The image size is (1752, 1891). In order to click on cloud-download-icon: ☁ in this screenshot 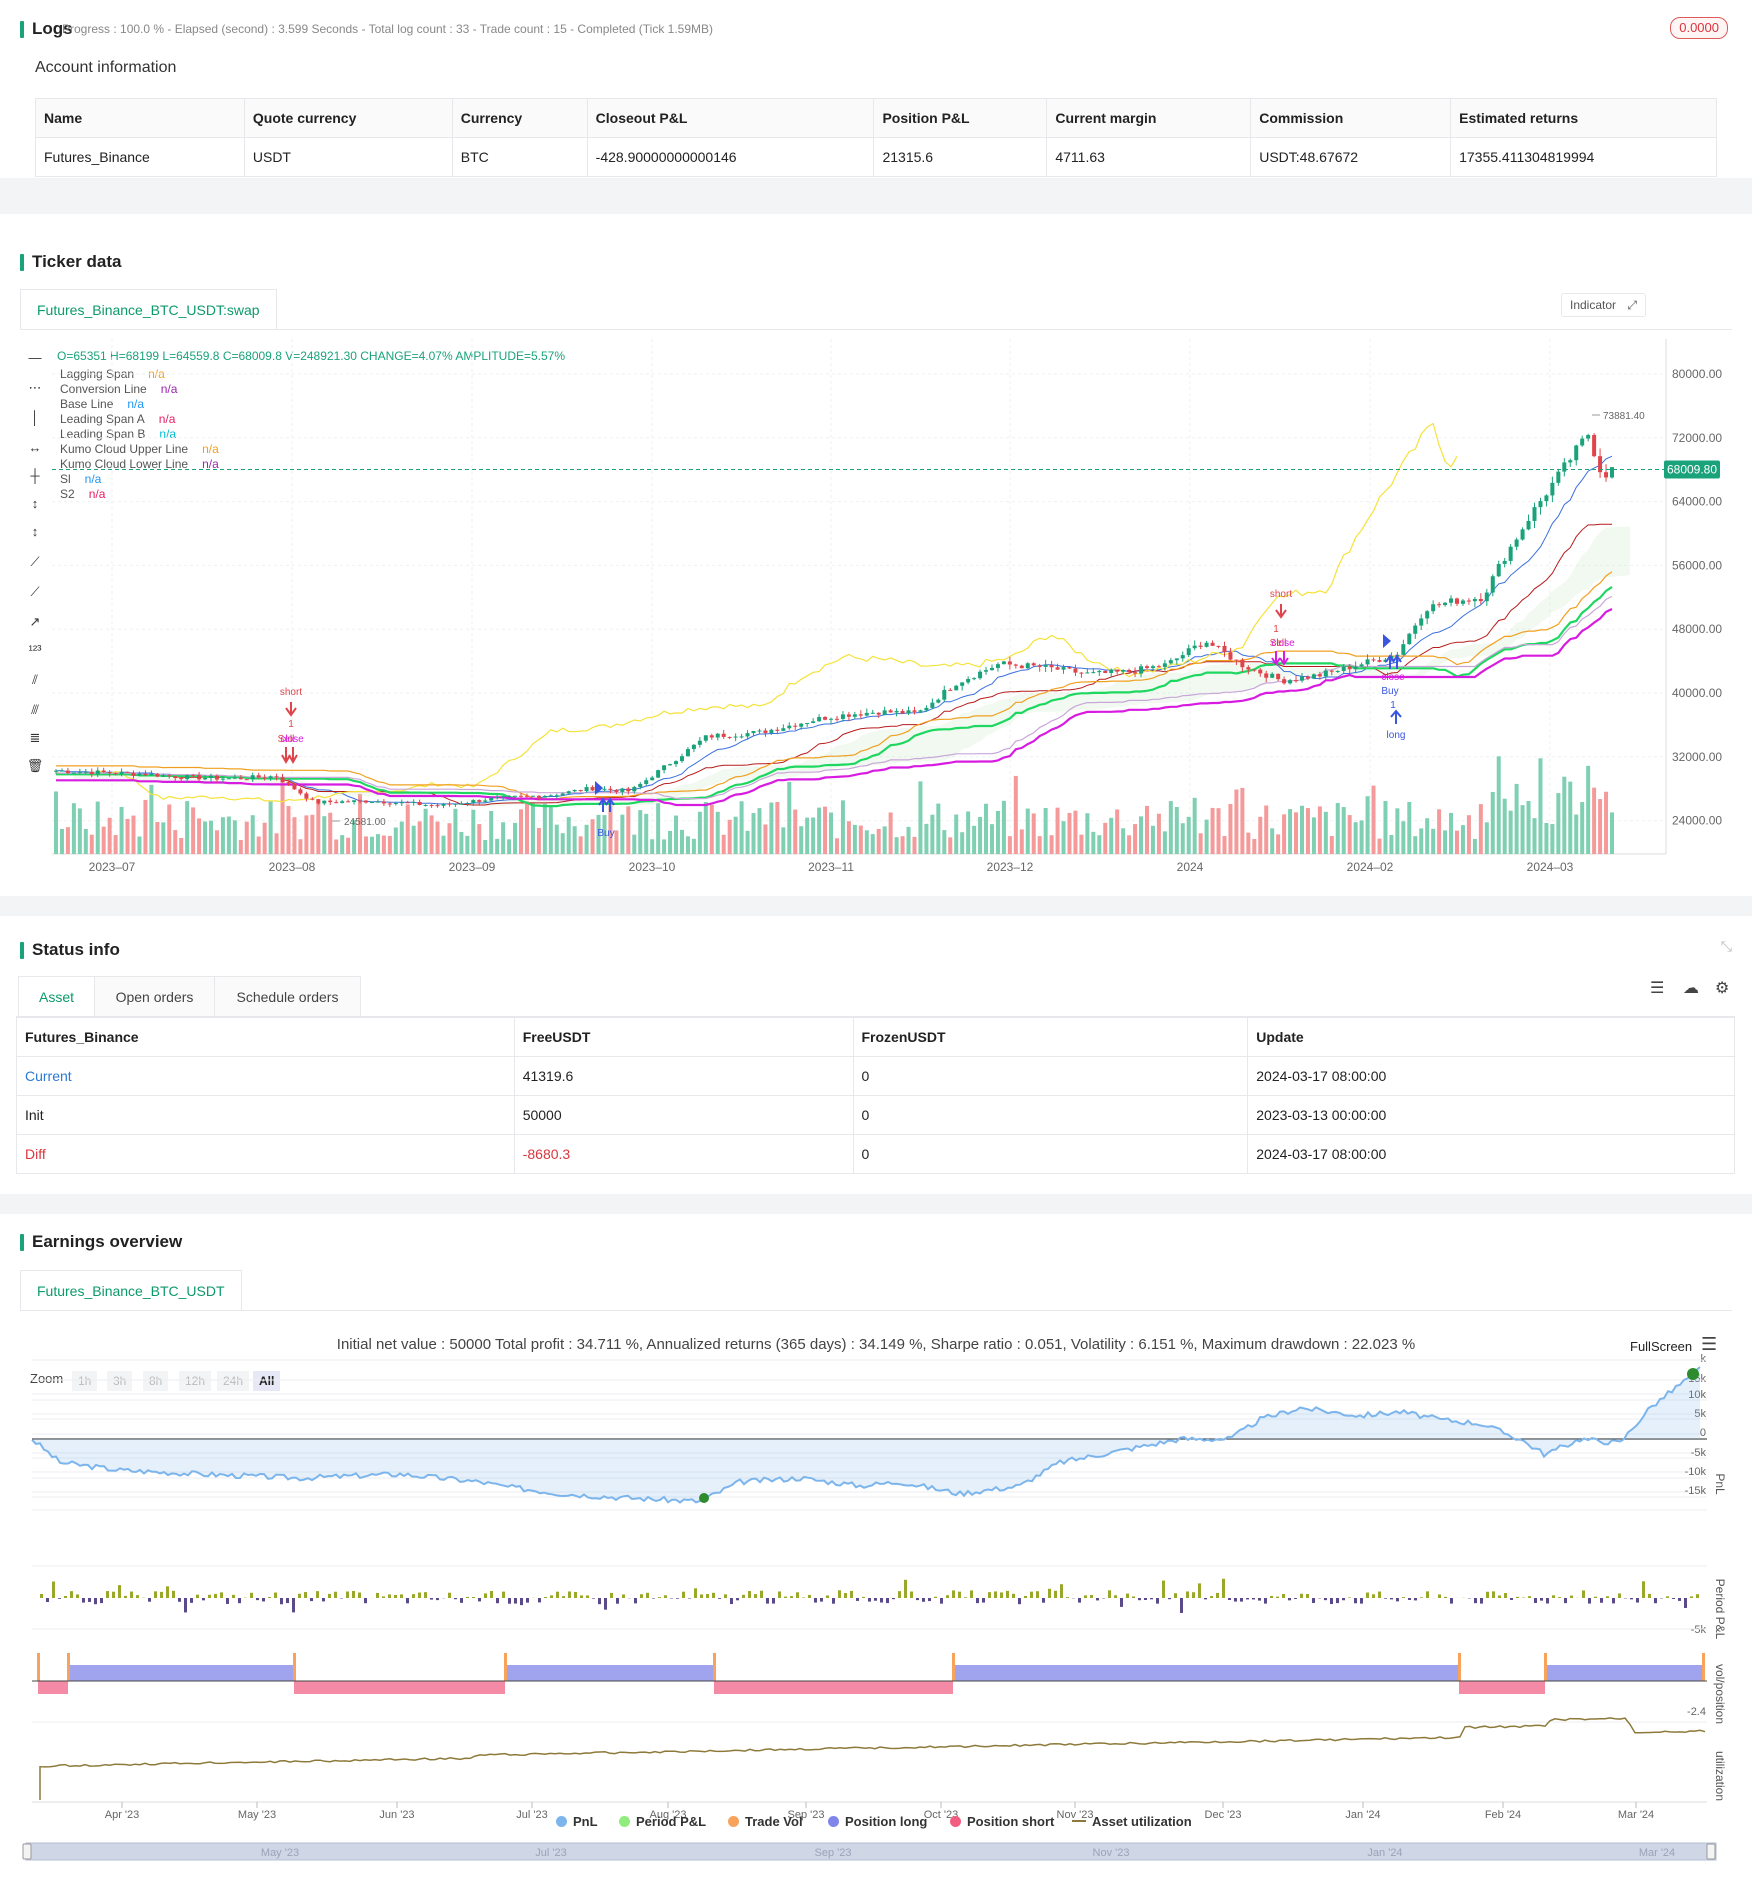, I will do `click(1691, 988)`.